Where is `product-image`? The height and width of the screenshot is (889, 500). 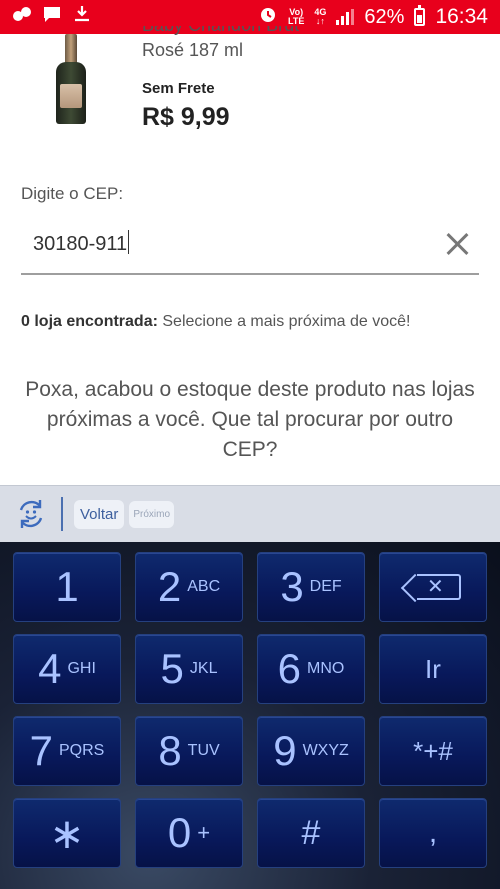 product-image is located at coordinates (71, 79).